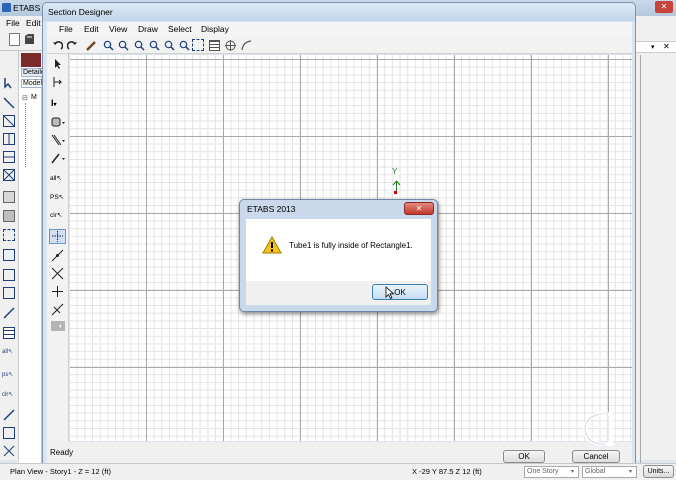  I want to click on sd-menu-view: View, so click(118, 29).